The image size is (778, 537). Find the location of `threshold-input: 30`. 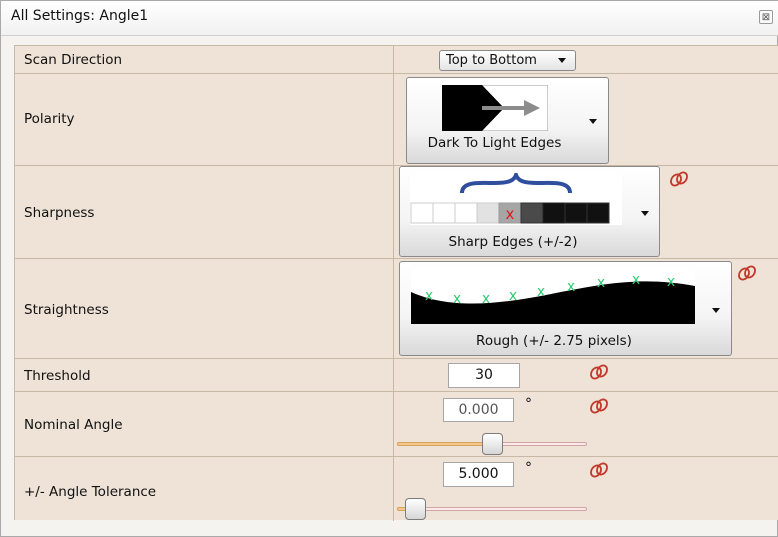

threshold-input: 30 is located at coordinates (484, 375).